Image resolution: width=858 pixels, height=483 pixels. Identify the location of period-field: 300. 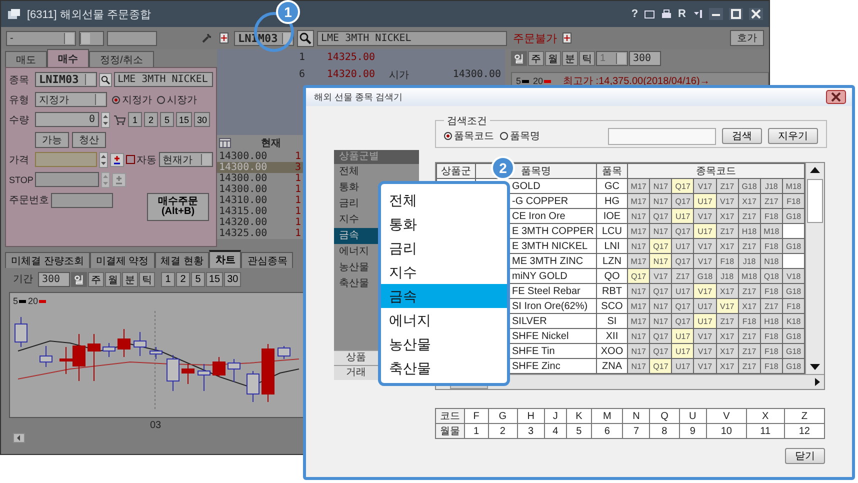
(54, 279).